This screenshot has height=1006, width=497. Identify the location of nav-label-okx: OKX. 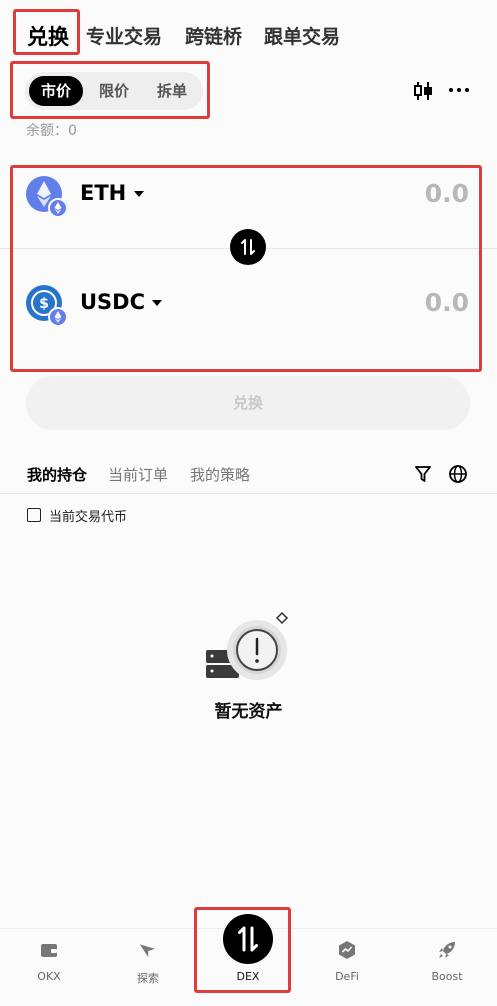
(49, 976).